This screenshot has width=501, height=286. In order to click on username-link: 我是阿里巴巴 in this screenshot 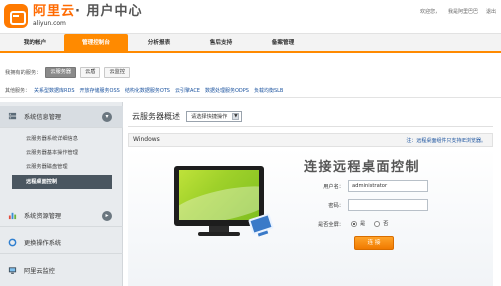, I will do `click(463, 11)`.